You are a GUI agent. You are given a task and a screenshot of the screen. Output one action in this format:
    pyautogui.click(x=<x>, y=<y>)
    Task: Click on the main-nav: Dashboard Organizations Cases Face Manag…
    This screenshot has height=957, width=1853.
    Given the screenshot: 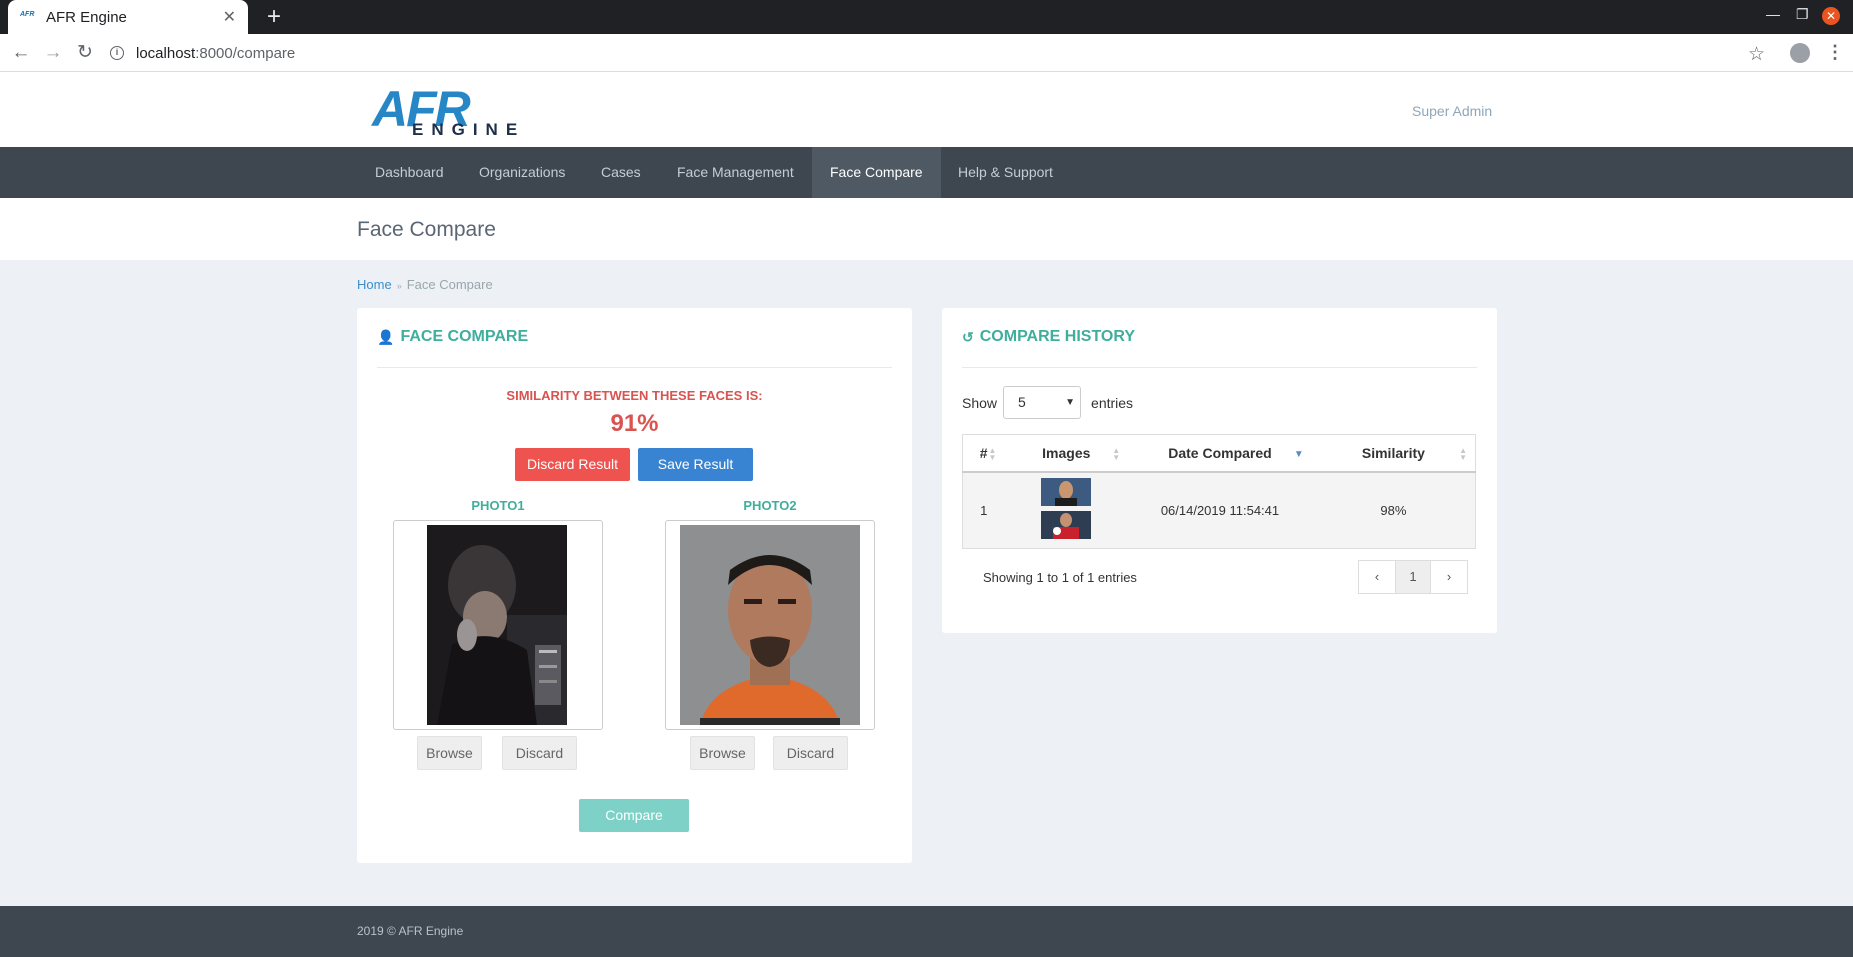 What is the action you would take?
    pyautogui.click(x=926, y=172)
    